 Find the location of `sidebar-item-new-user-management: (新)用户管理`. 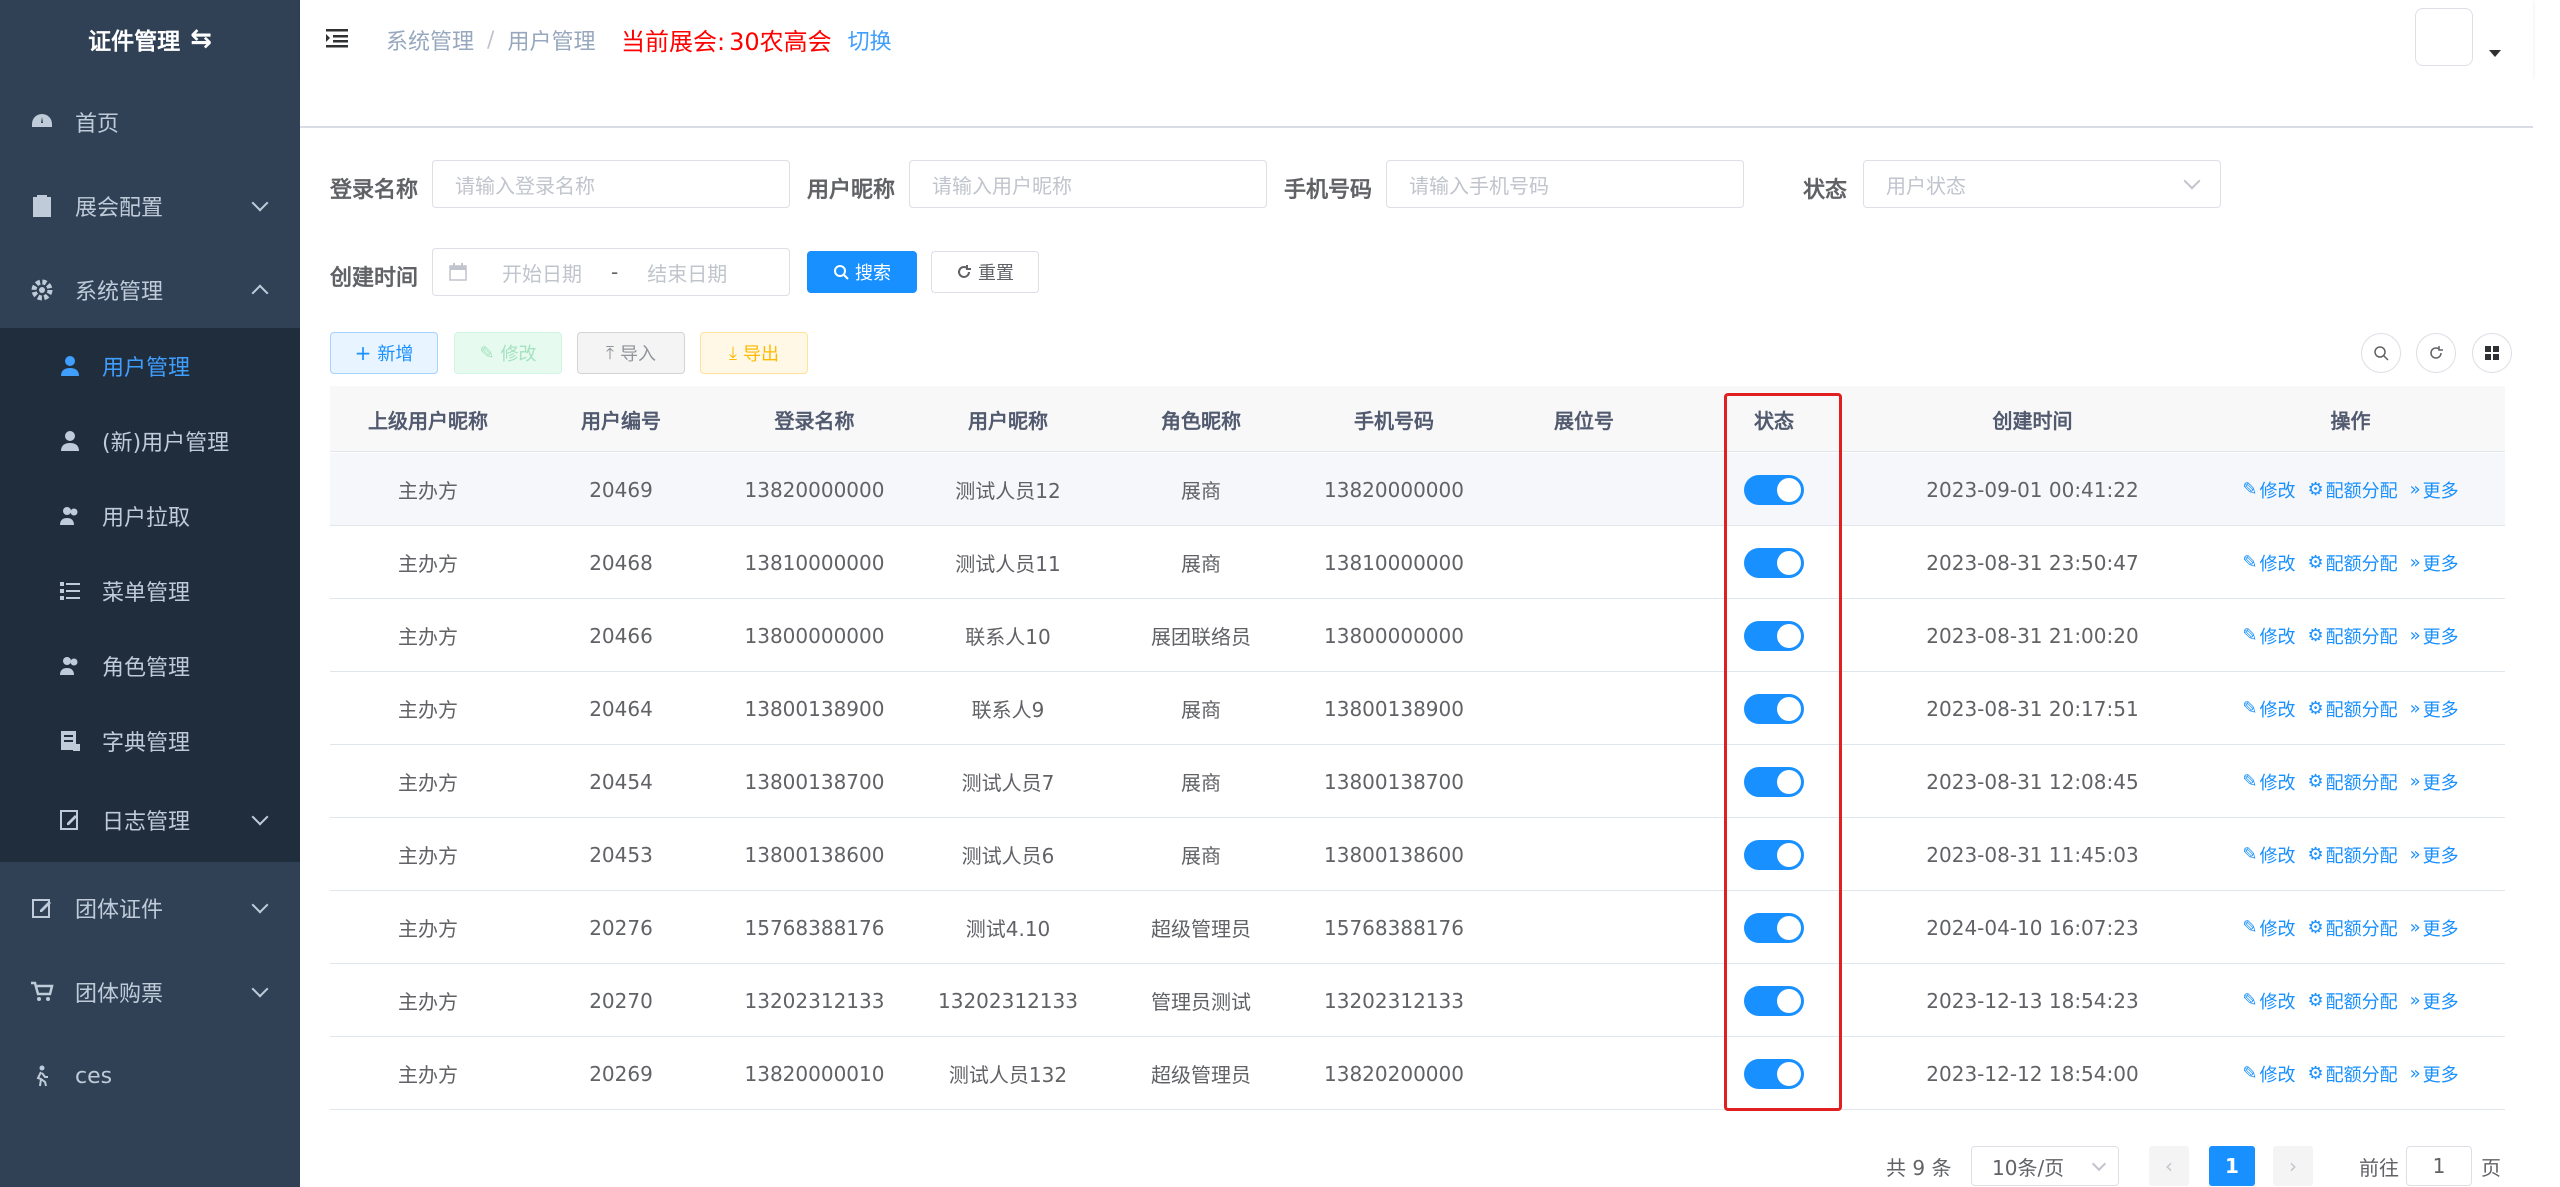

sidebar-item-new-user-management: (新)用户管理 is located at coordinates (150, 440).